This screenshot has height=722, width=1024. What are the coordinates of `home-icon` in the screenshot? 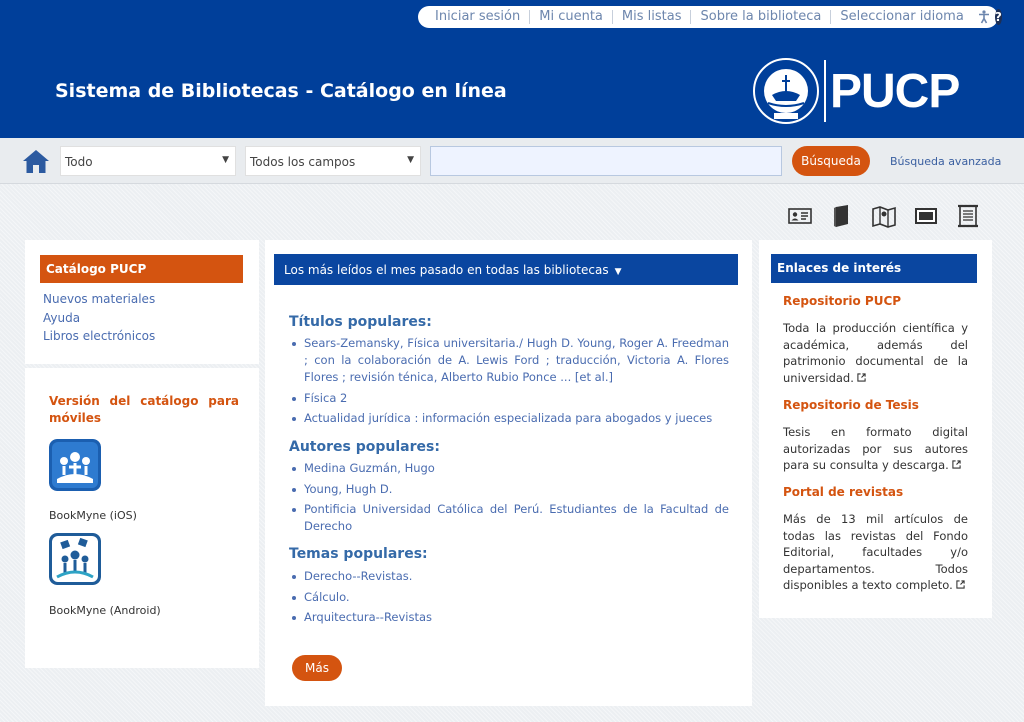 It's located at (36, 161).